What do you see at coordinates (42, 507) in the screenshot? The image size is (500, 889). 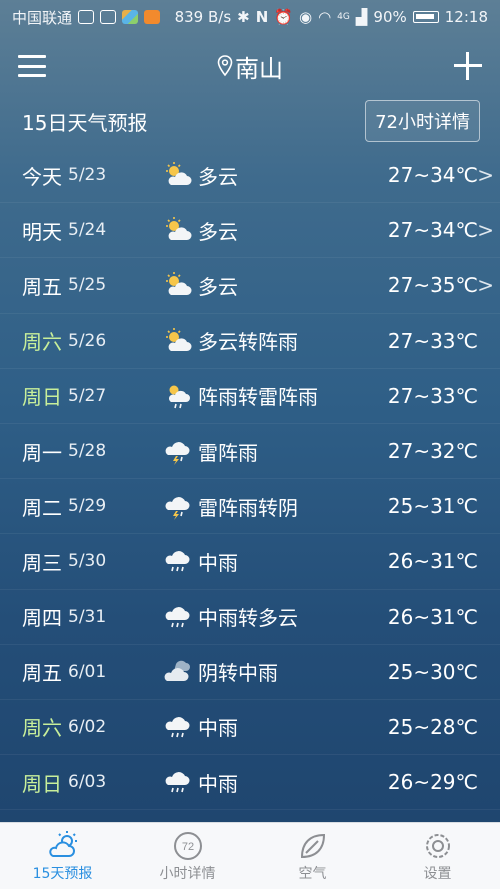 I see `forecast-day: 周二` at bounding box center [42, 507].